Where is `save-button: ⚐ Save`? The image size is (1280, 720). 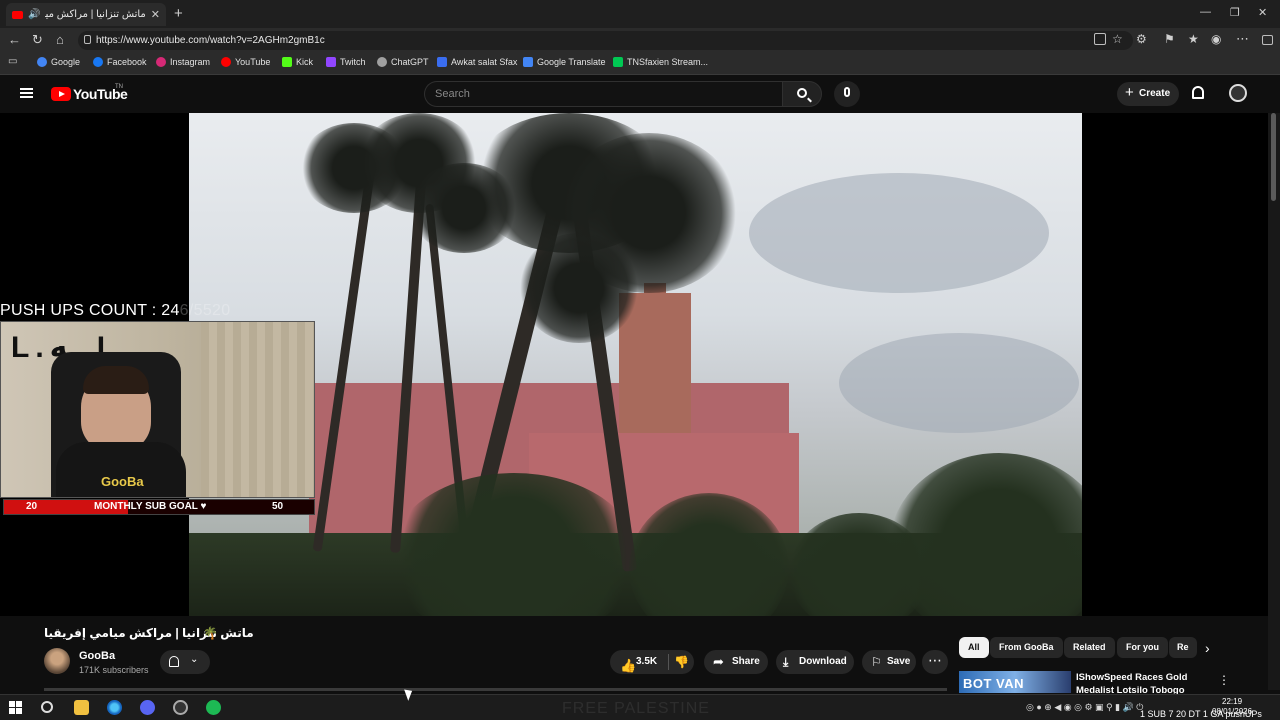 save-button: ⚐ Save is located at coordinates (889, 662).